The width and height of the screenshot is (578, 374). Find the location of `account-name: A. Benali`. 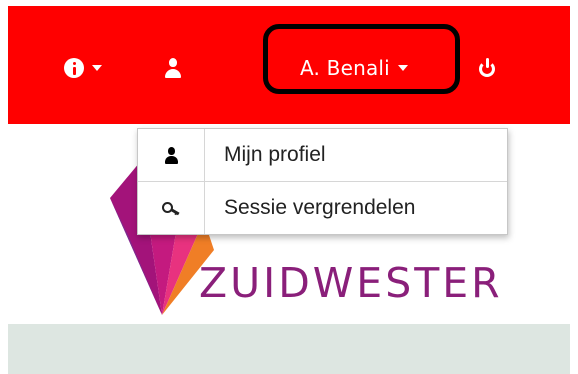

account-name: A. Benali is located at coordinates (345, 68).